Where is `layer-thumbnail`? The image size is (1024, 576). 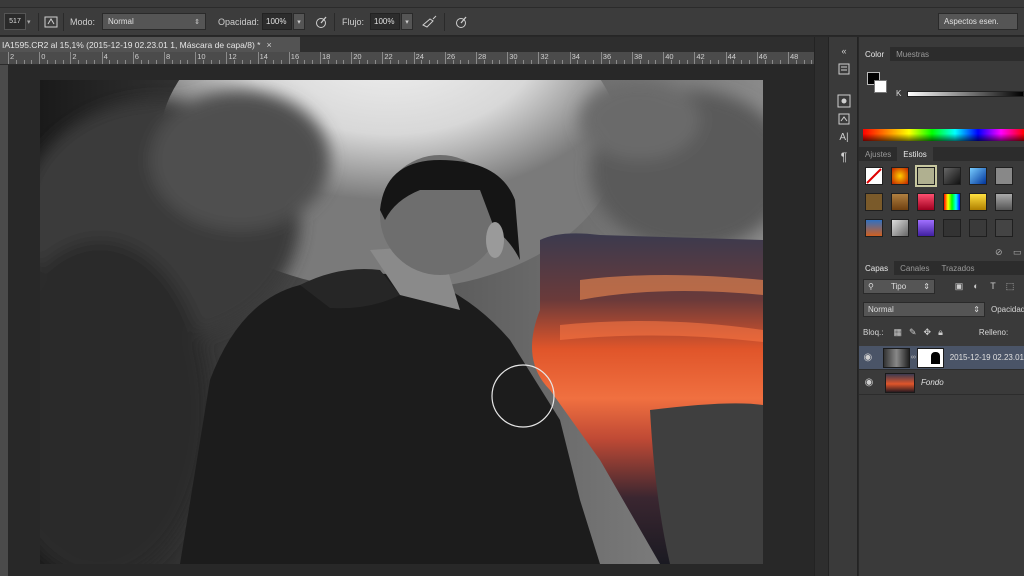 layer-thumbnail is located at coordinates (896, 357).